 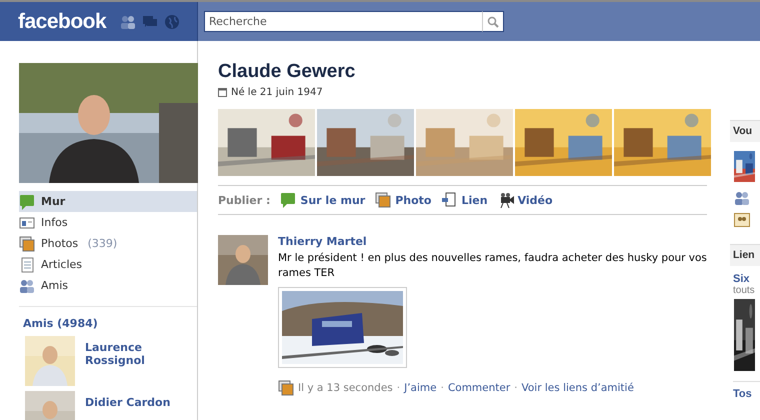 What do you see at coordinates (403, 200) in the screenshot?
I see `publish-action: Photo` at bounding box center [403, 200].